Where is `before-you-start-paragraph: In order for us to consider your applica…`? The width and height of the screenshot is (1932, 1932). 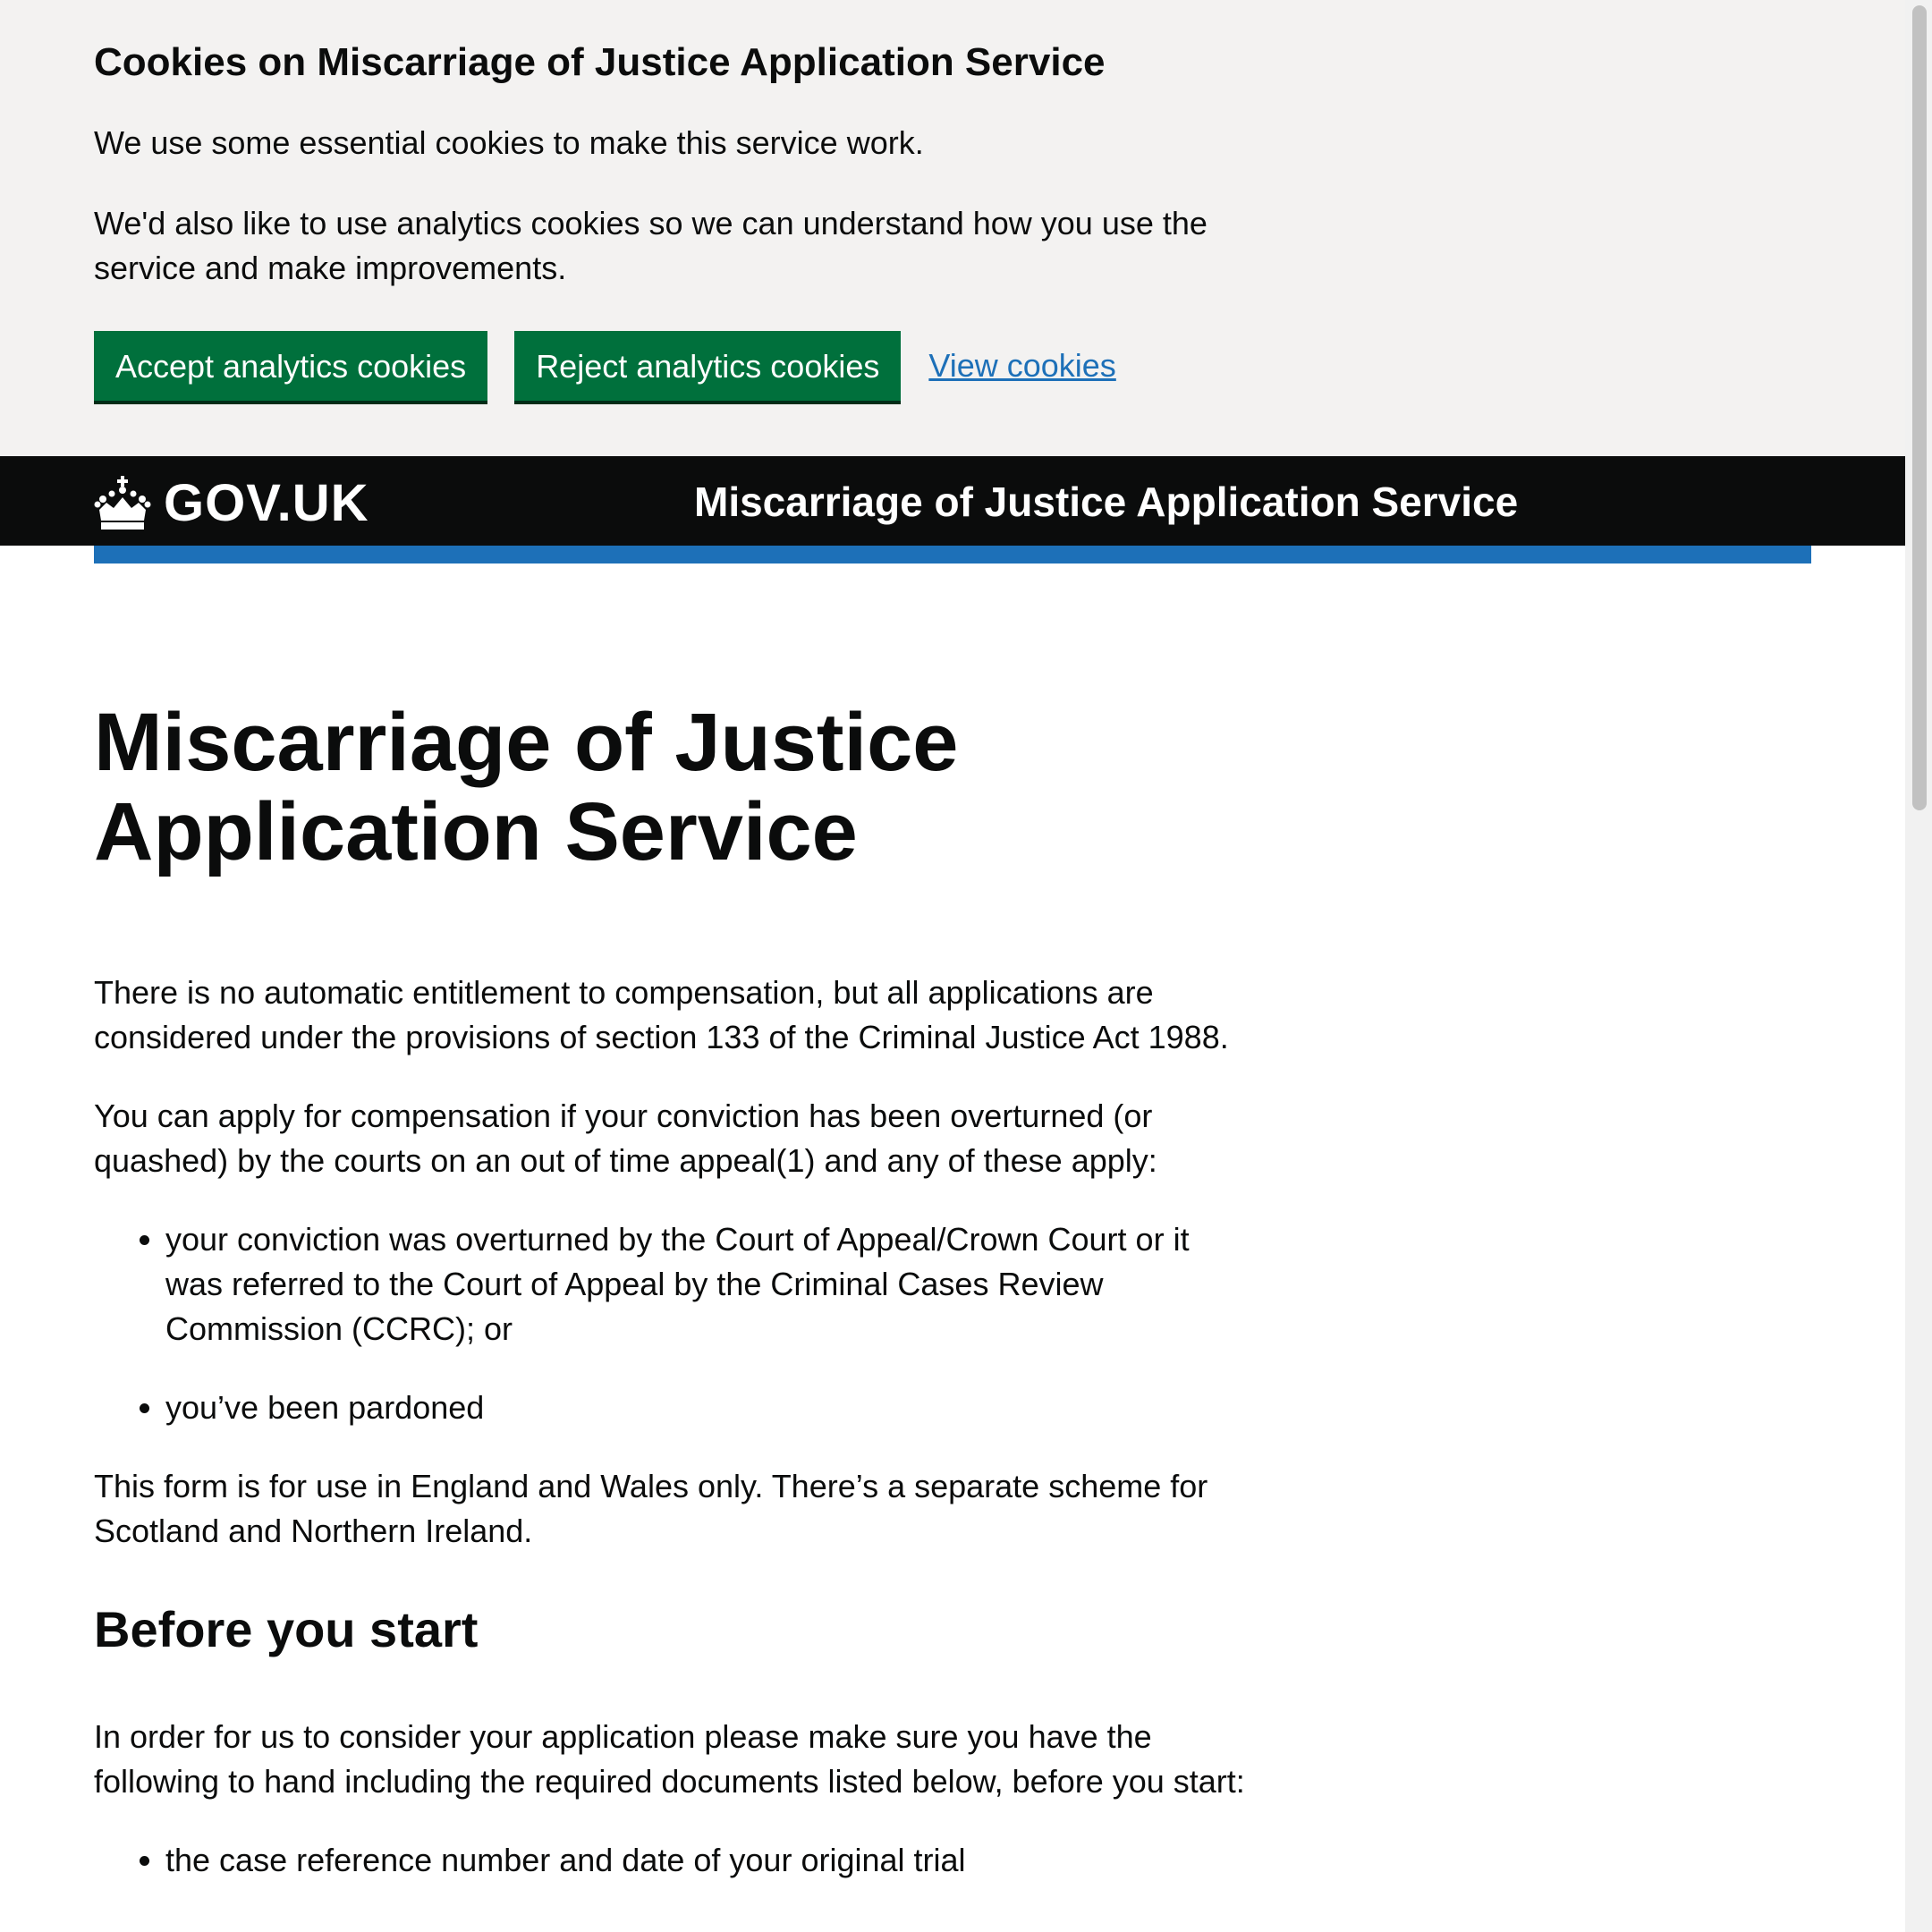
before-you-start-paragraph: In order for us to consider your applica… is located at coordinates (669, 1759).